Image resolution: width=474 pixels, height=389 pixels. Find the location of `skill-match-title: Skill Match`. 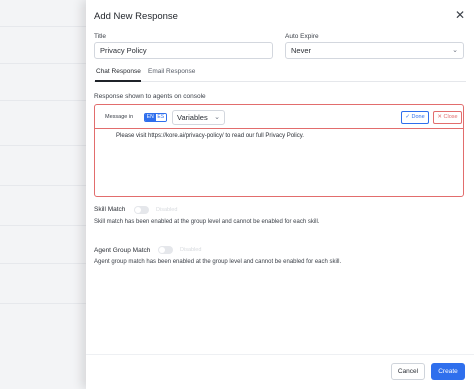

skill-match-title: Skill Match is located at coordinates (110, 209).